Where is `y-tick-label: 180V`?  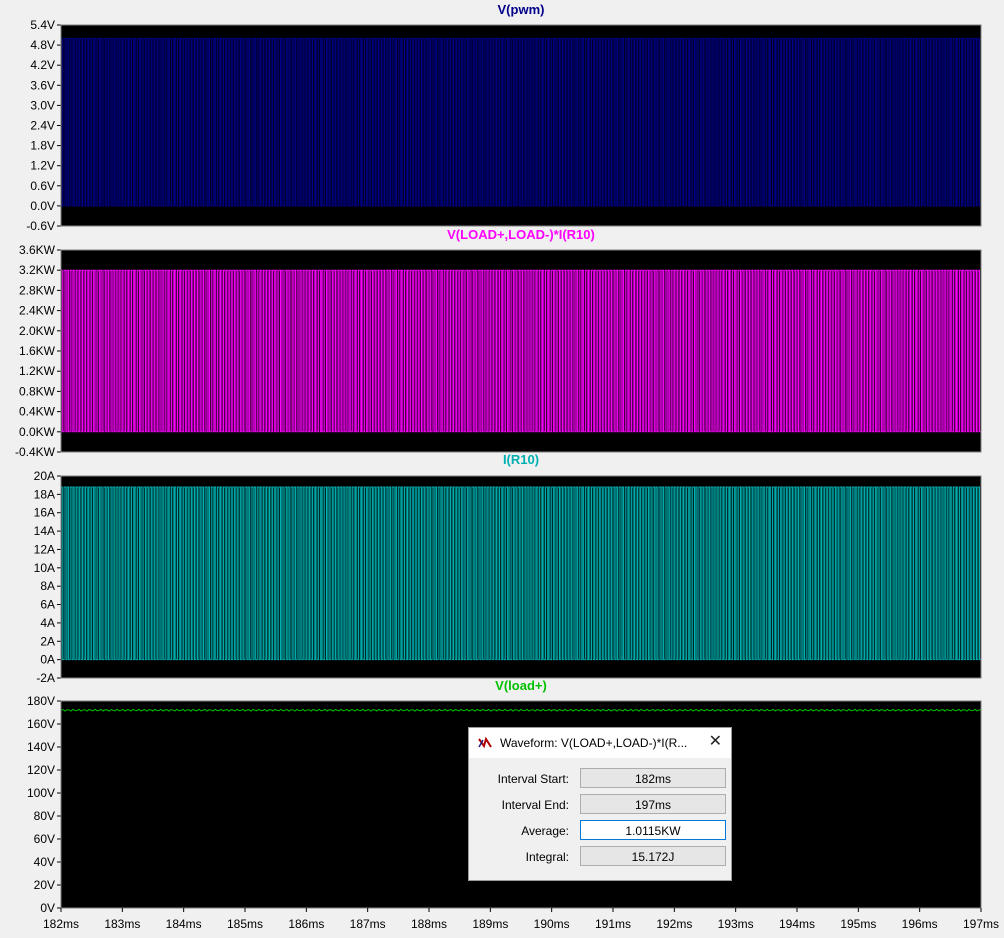
y-tick-label: 180V is located at coordinates (41, 701).